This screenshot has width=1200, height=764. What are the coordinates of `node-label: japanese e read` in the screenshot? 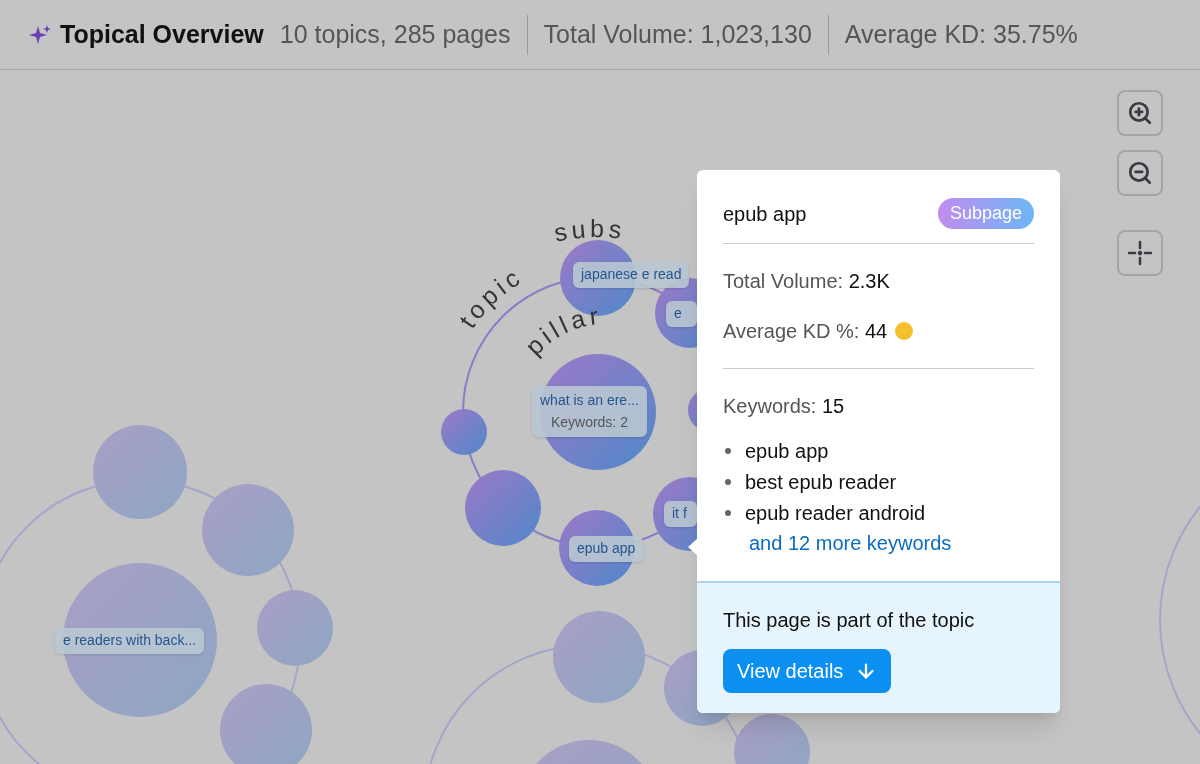 It's located at (631, 275).